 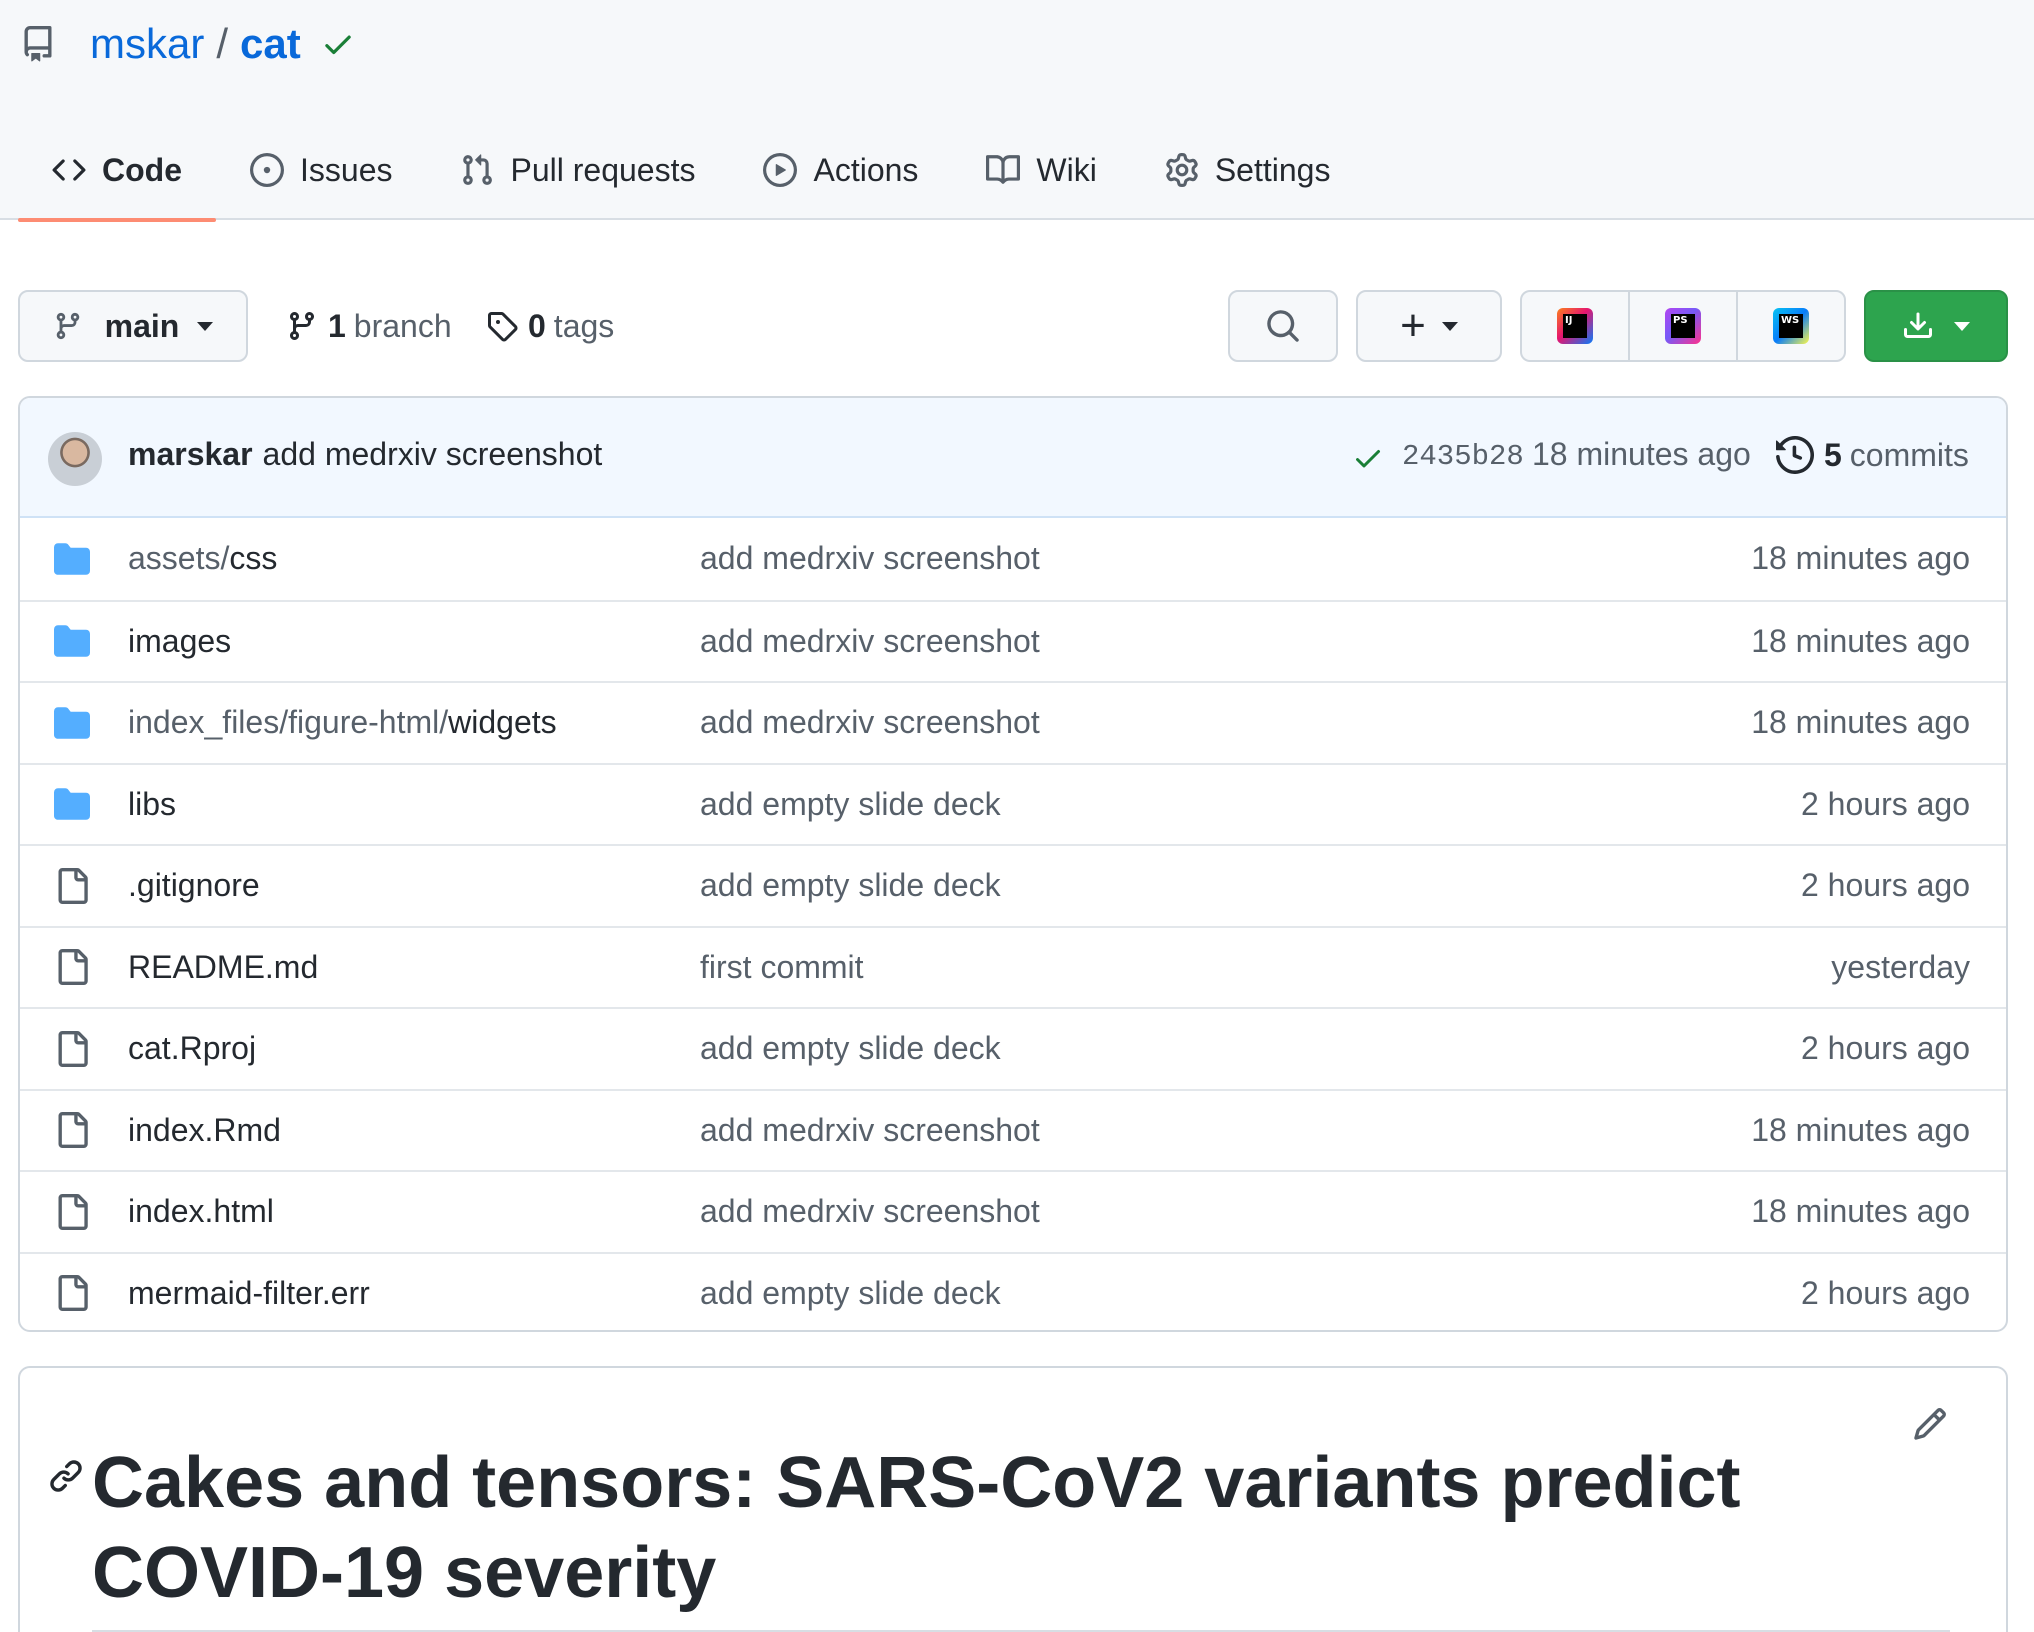 I want to click on code-icon, so click(x=69, y=170).